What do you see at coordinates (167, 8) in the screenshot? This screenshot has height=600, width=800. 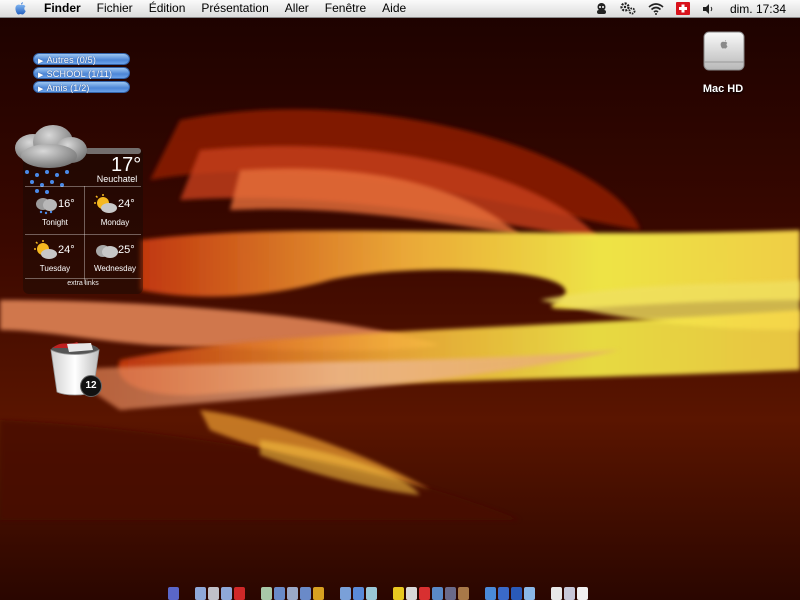 I see `menu-edition: Édition` at bounding box center [167, 8].